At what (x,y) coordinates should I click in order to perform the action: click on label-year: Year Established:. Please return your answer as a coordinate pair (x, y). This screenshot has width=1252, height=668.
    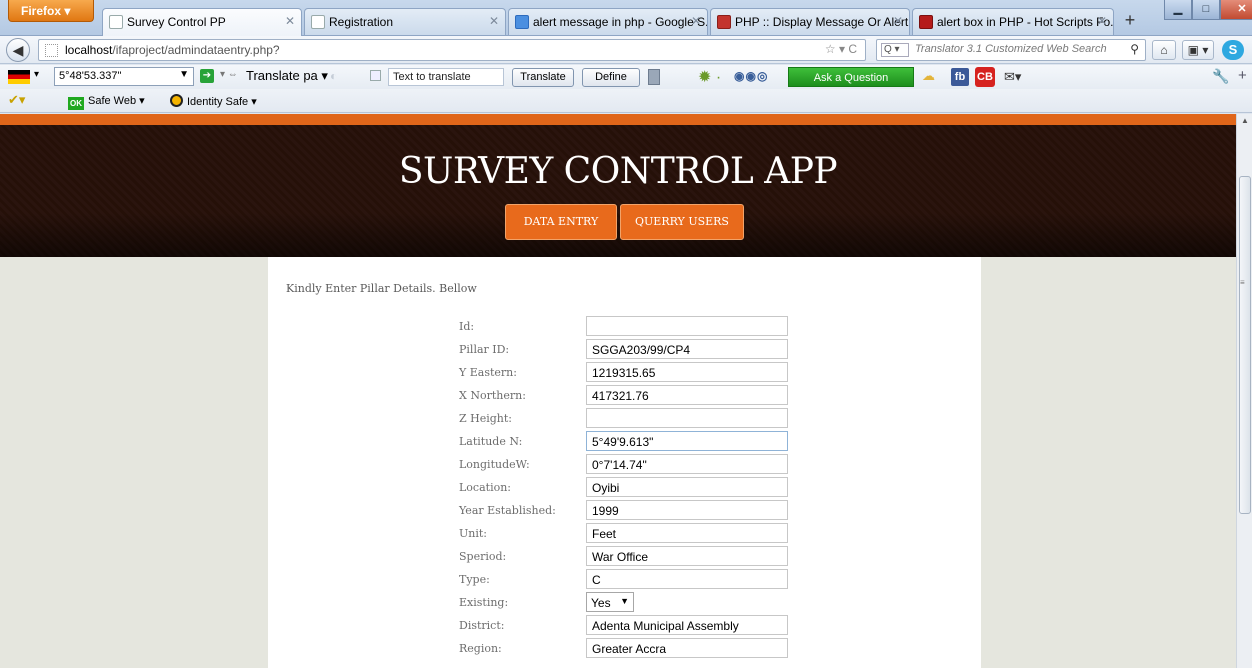
    Looking at the image, I should click on (507, 510).